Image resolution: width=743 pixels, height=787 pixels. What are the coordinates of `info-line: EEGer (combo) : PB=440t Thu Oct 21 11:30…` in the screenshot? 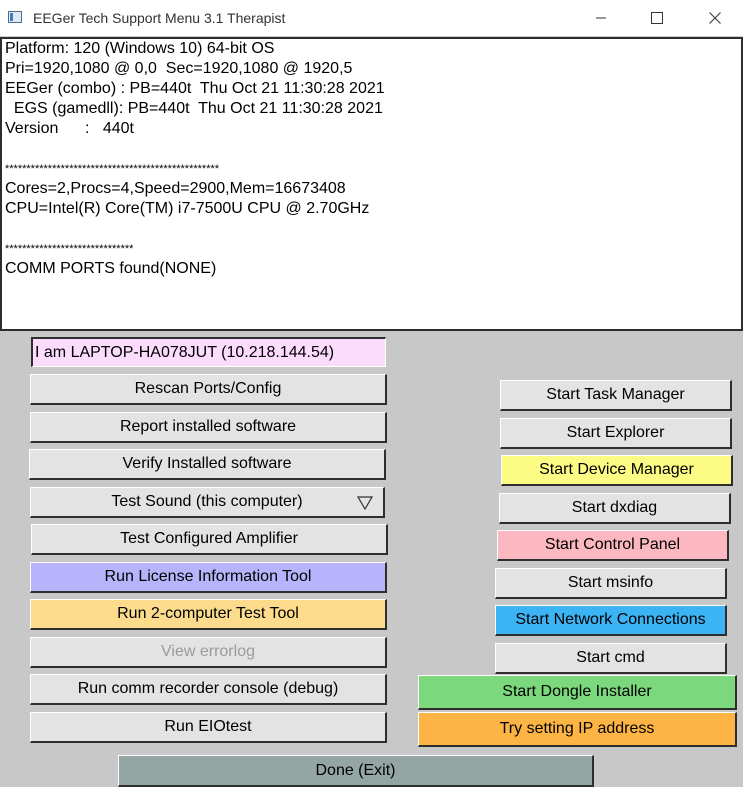 It's located at (195, 88).